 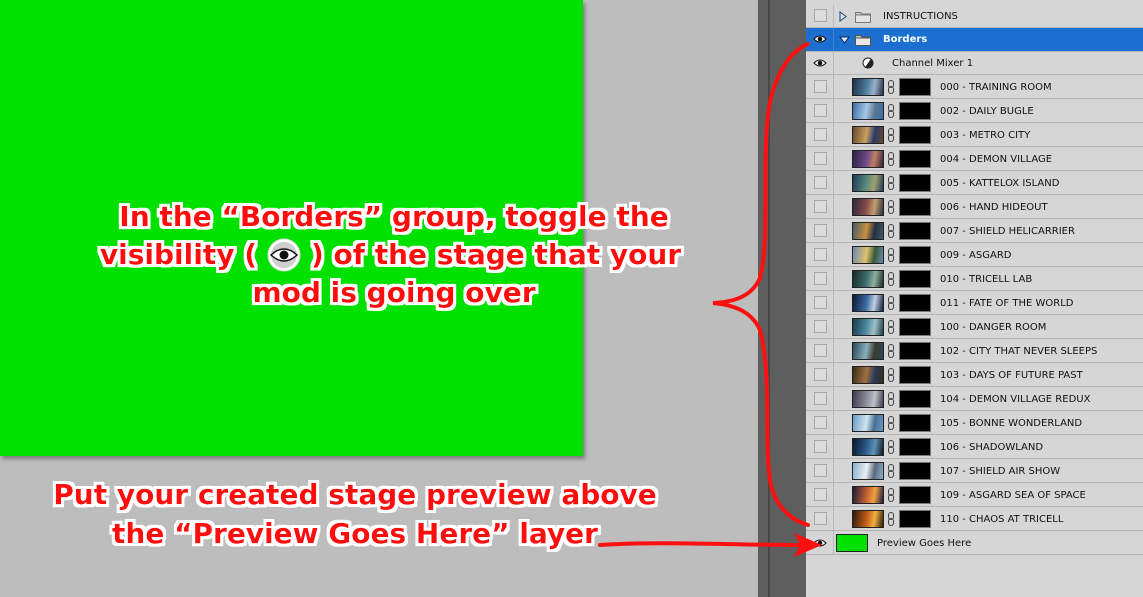 What do you see at coordinates (974, 183) in the screenshot?
I see `stage-layer-row: 005 - KATTELOX ISLAND` at bounding box center [974, 183].